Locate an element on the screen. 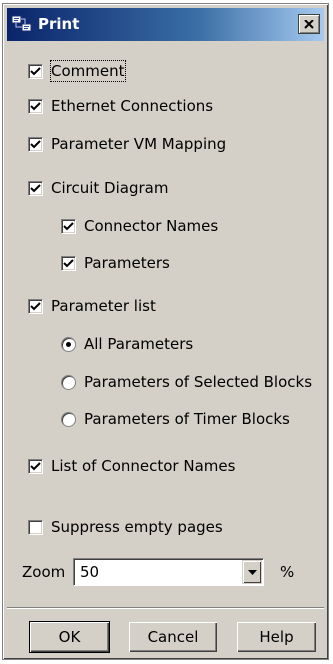 Image resolution: width=333 pixels, height=664 pixels. ethernet-connections-label: Ethernet Connections is located at coordinates (132, 106).